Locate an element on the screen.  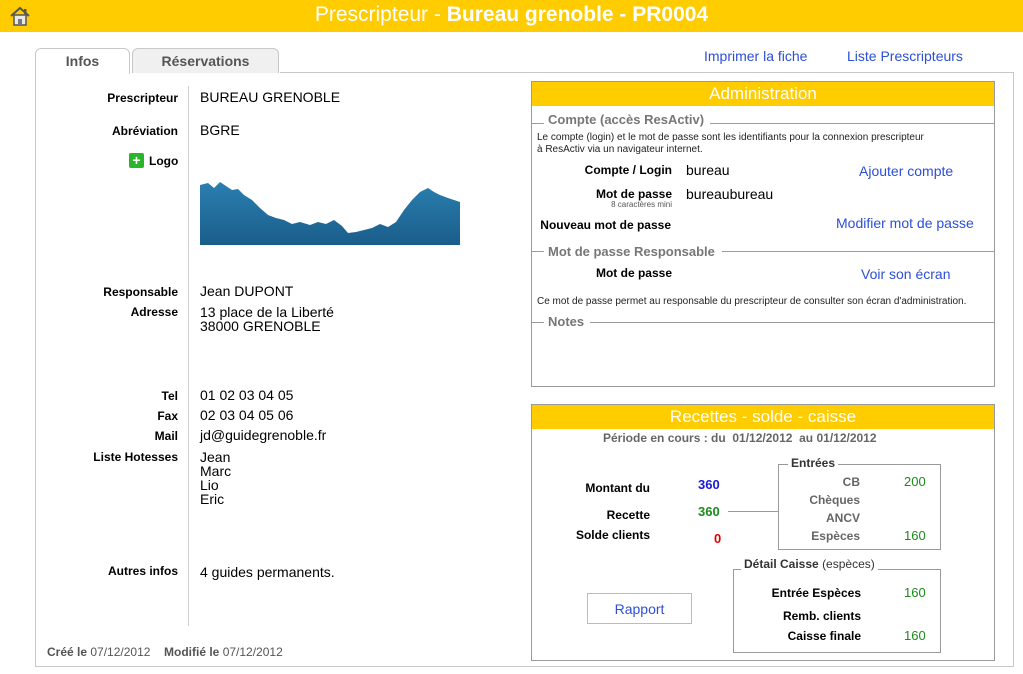
adresse-line2: 38000 GRENOBLE is located at coordinates (260, 326).